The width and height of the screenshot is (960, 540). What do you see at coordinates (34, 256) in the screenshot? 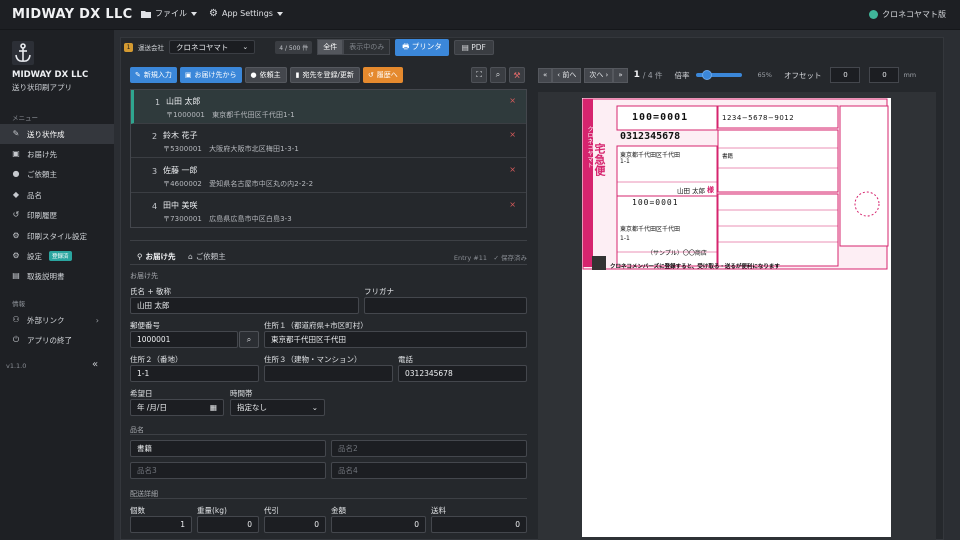
I see `sidebar-item-label: 設定` at bounding box center [34, 256].